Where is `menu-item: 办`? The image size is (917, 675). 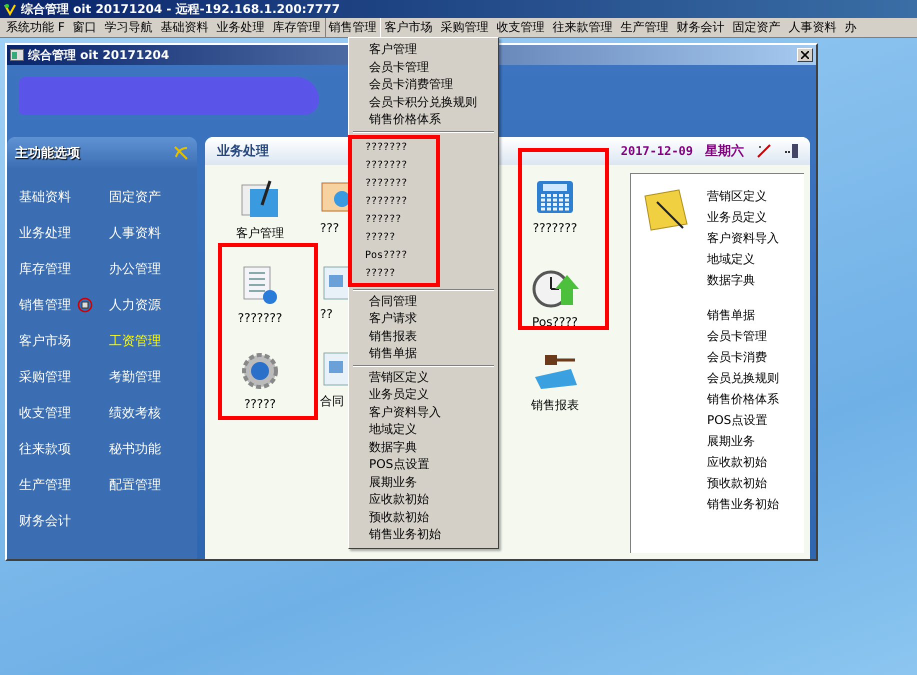
menu-item: 办 is located at coordinates (850, 27).